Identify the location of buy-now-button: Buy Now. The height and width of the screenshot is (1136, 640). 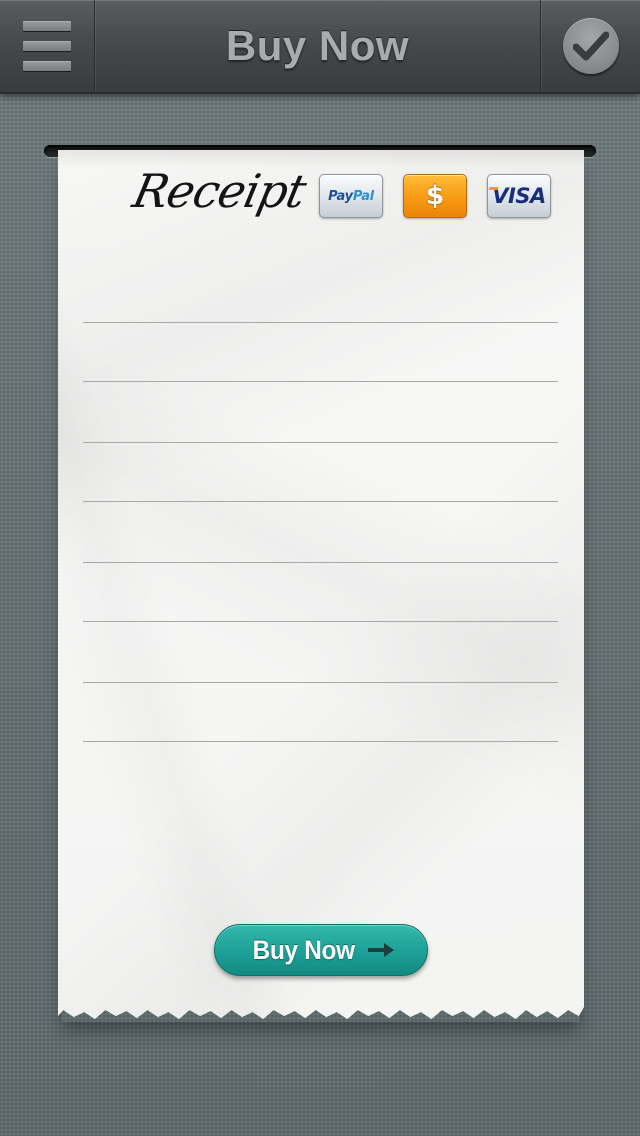
(321, 950).